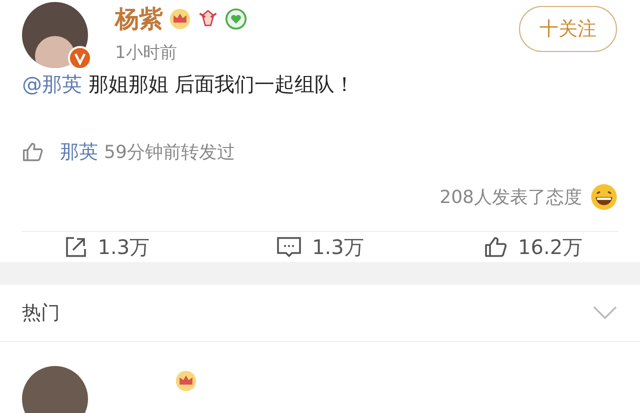 The height and width of the screenshot is (413, 640). I want to click on post-text: @那英 那姐那姐 后面我们一起组队！, so click(188, 84).